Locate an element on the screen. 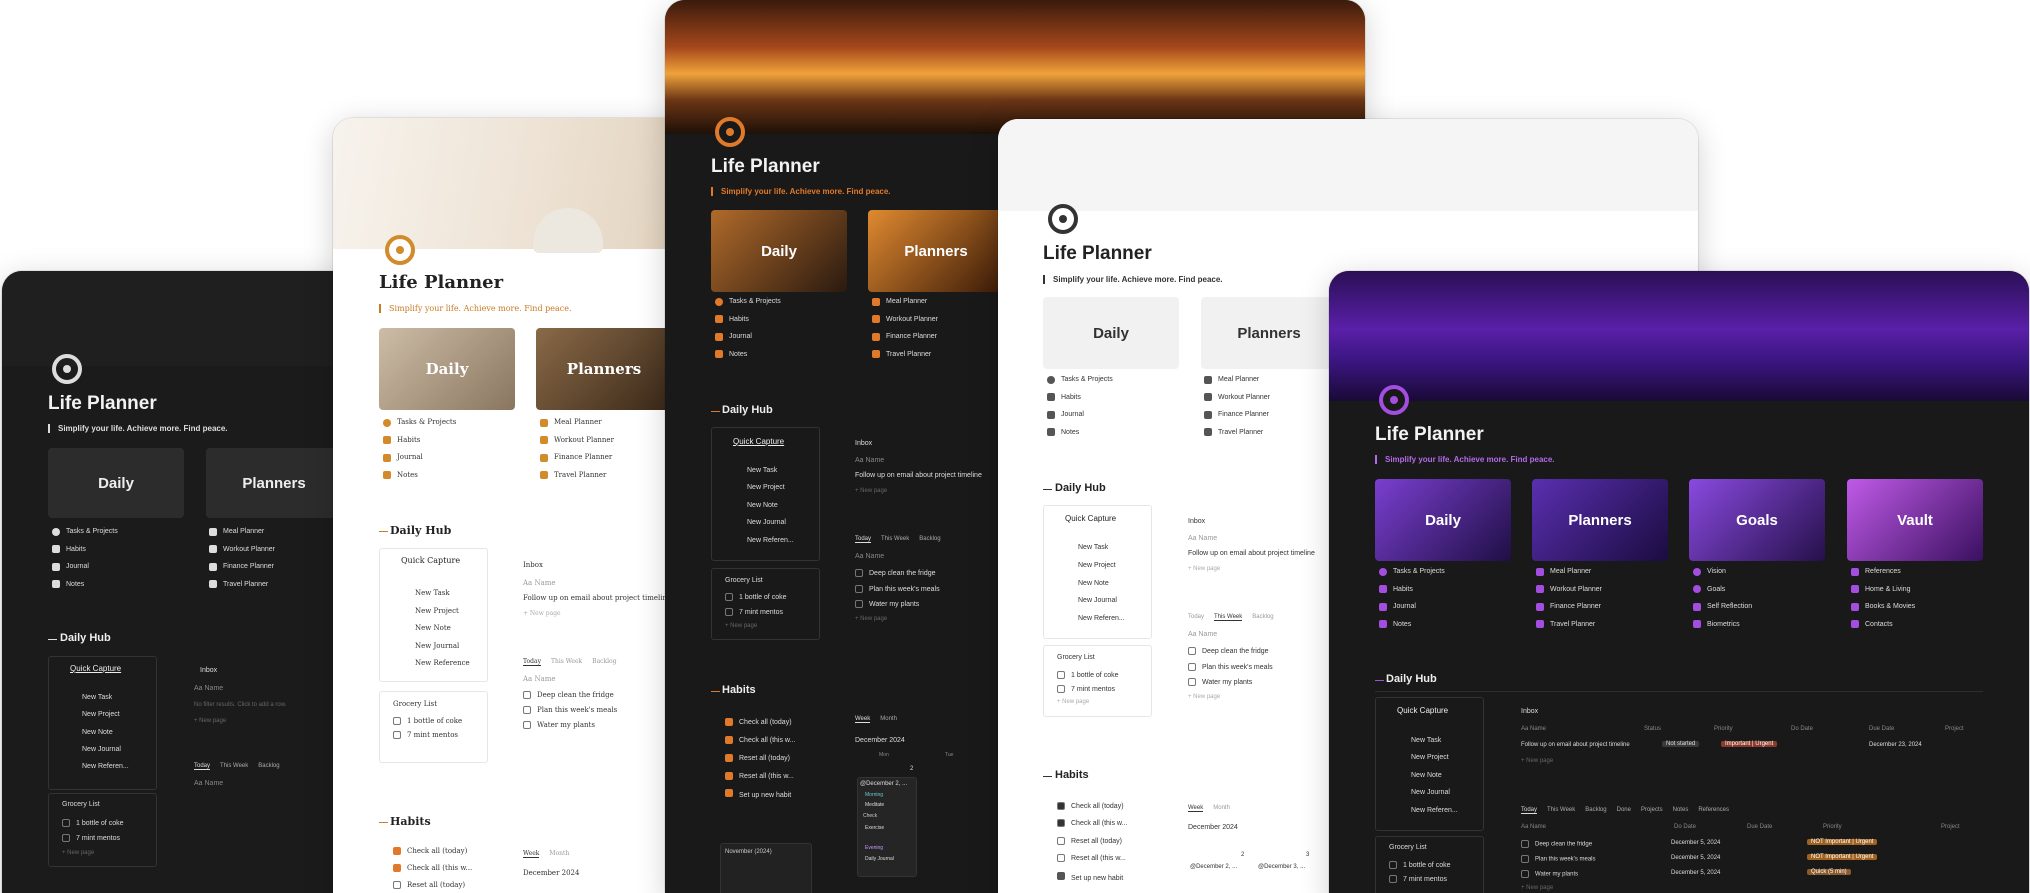 This screenshot has width=2030, height=893. qc-new-project: New Project is located at coordinates (766, 487).